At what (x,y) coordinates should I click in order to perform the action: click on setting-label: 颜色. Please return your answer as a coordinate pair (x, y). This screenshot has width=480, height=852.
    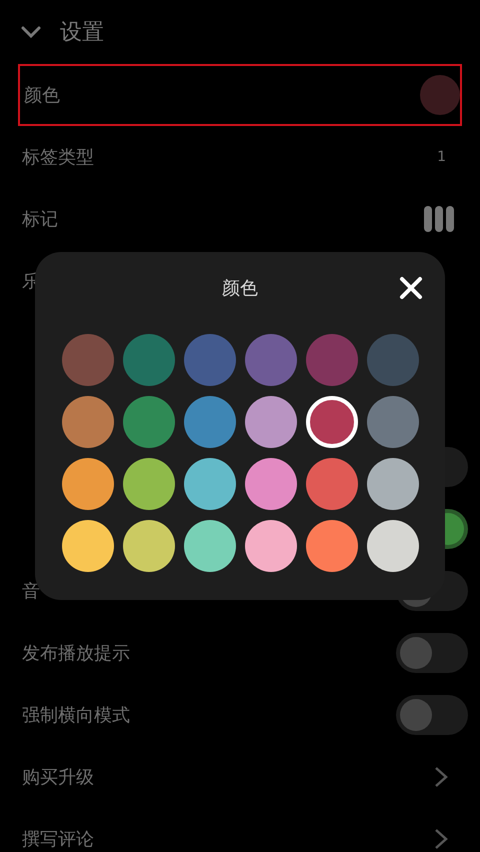
    Looking at the image, I should click on (42, 96).